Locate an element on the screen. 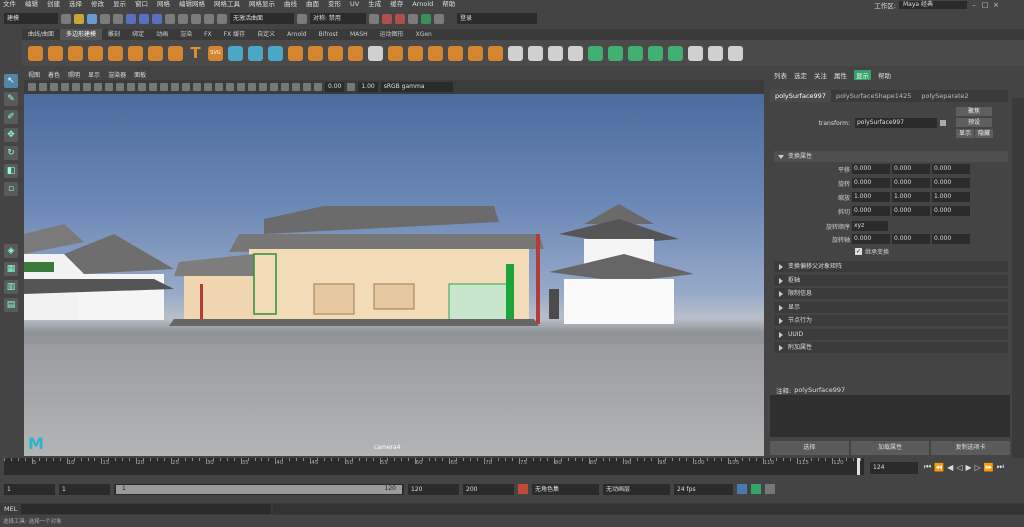 This screenshot has height=527, width=1024. viewport-menu-item: 视图 is located at coordinates (34, 74).